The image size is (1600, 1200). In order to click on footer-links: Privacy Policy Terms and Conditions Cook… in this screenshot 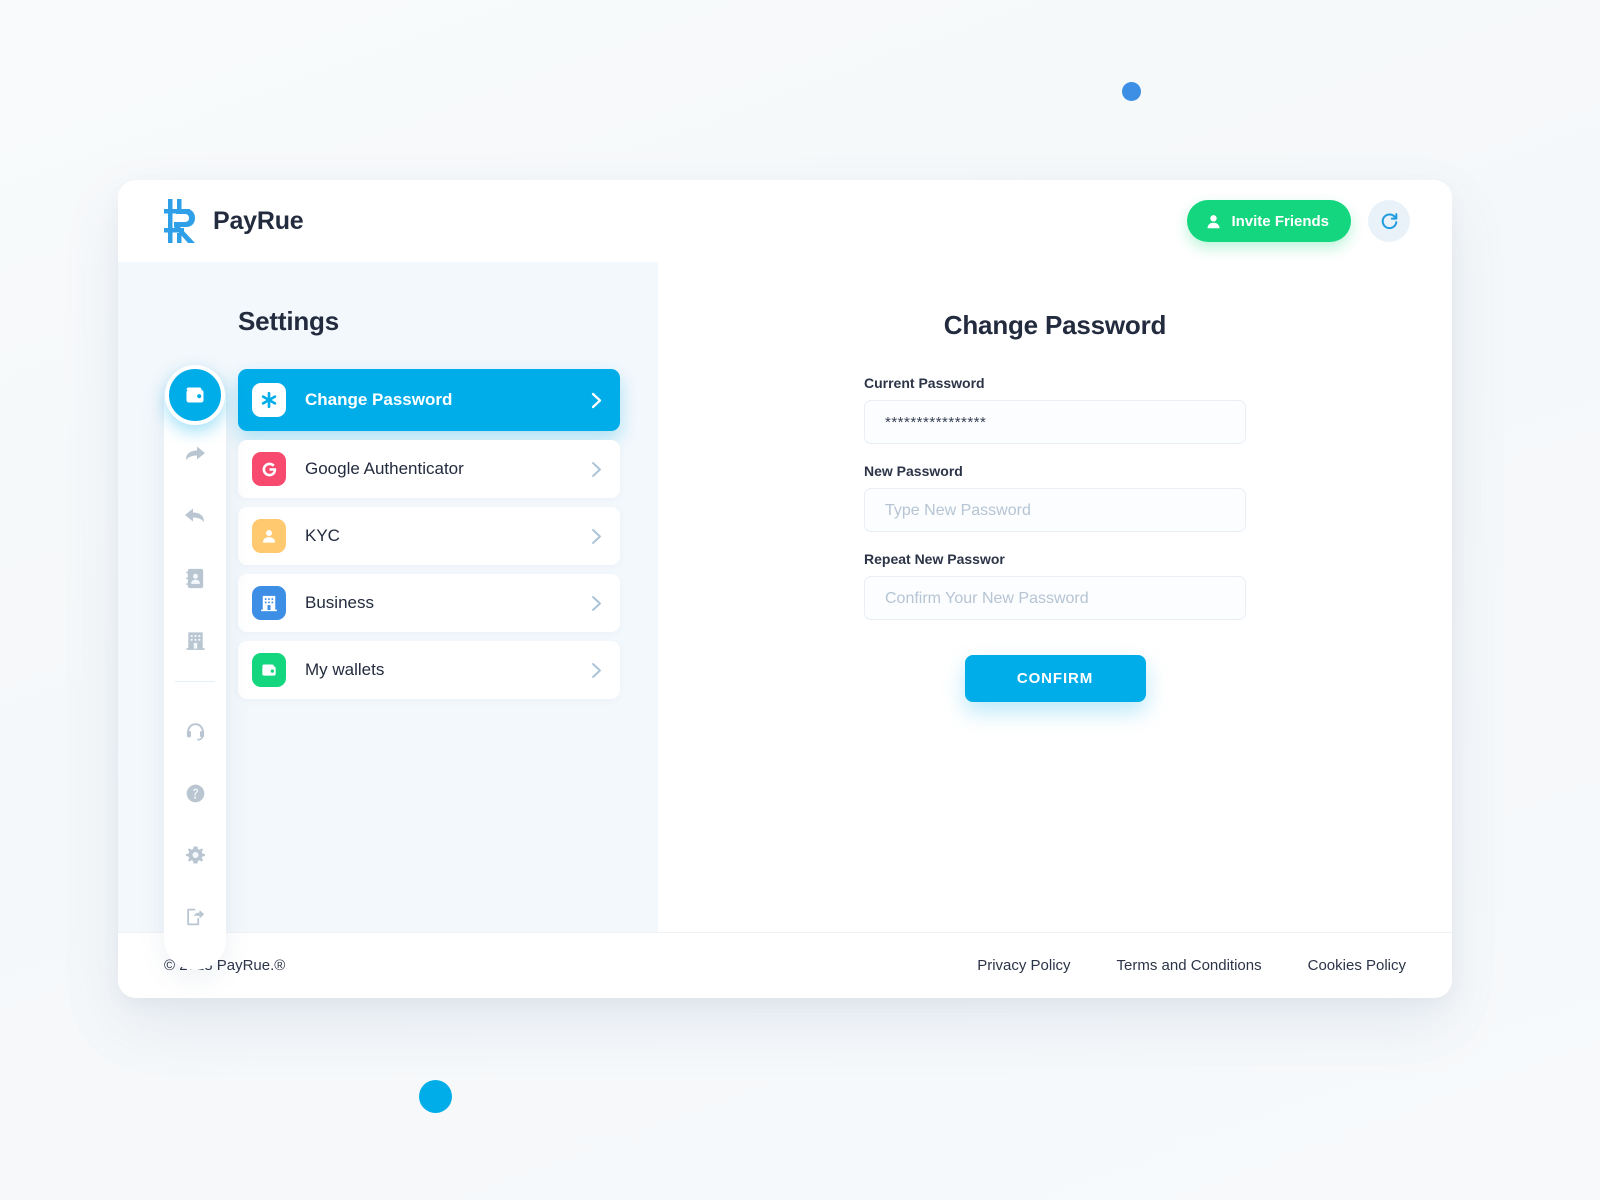, I will do `click(1191, 965)`.